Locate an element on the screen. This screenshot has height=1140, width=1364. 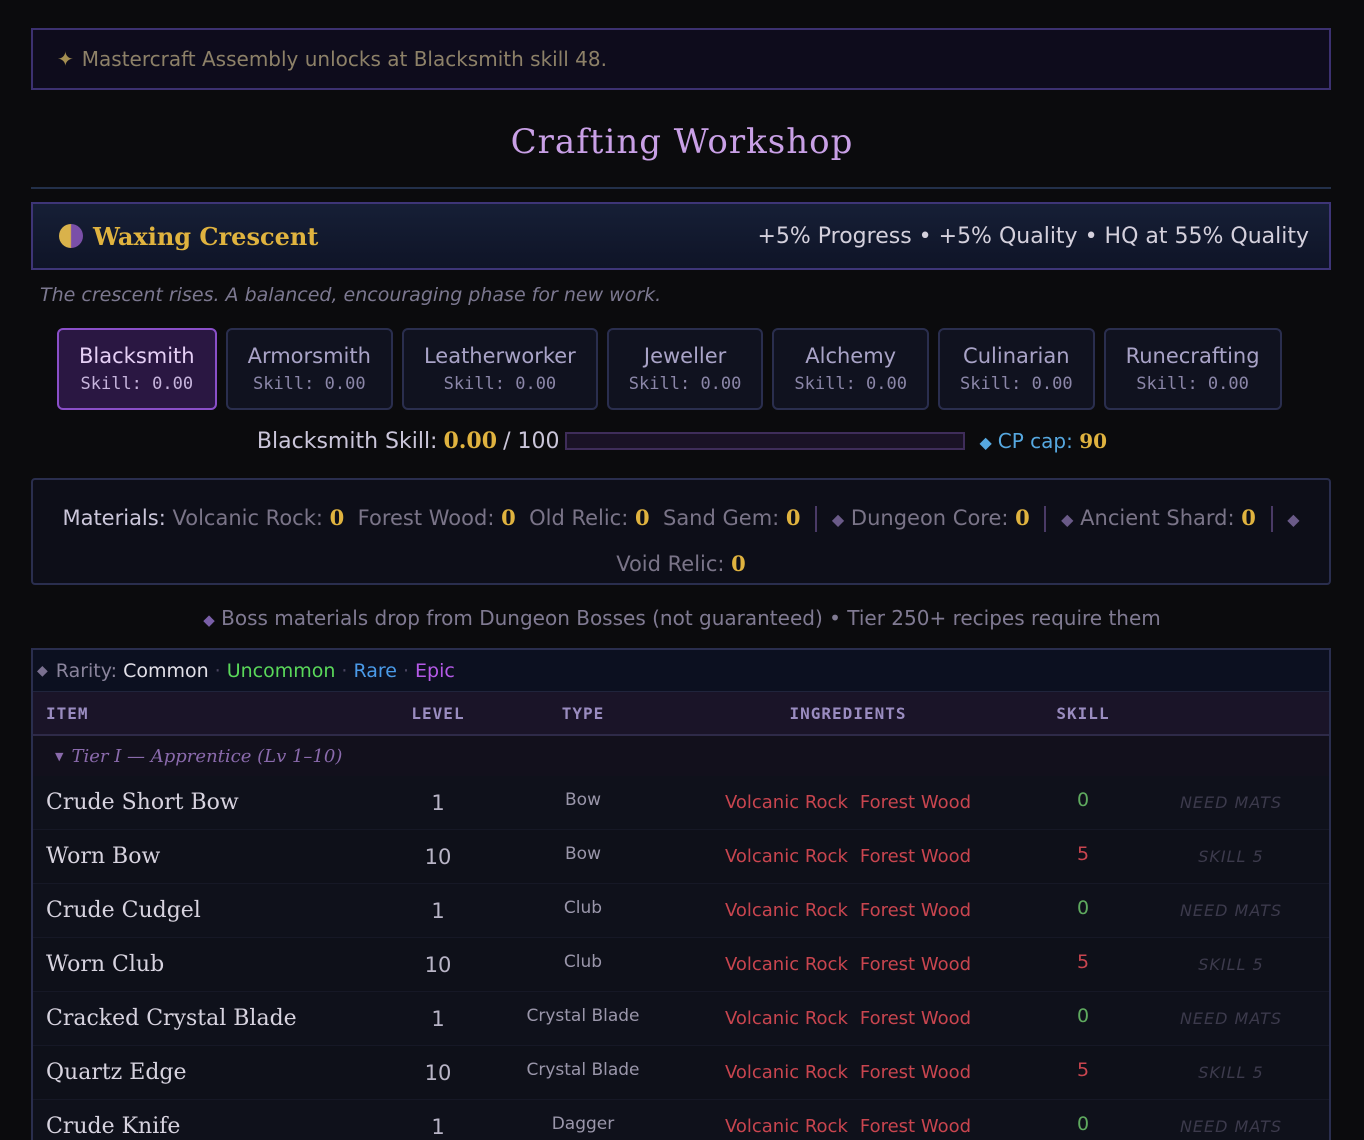
recipe-type: Bow is located at coordinates (583, 799).